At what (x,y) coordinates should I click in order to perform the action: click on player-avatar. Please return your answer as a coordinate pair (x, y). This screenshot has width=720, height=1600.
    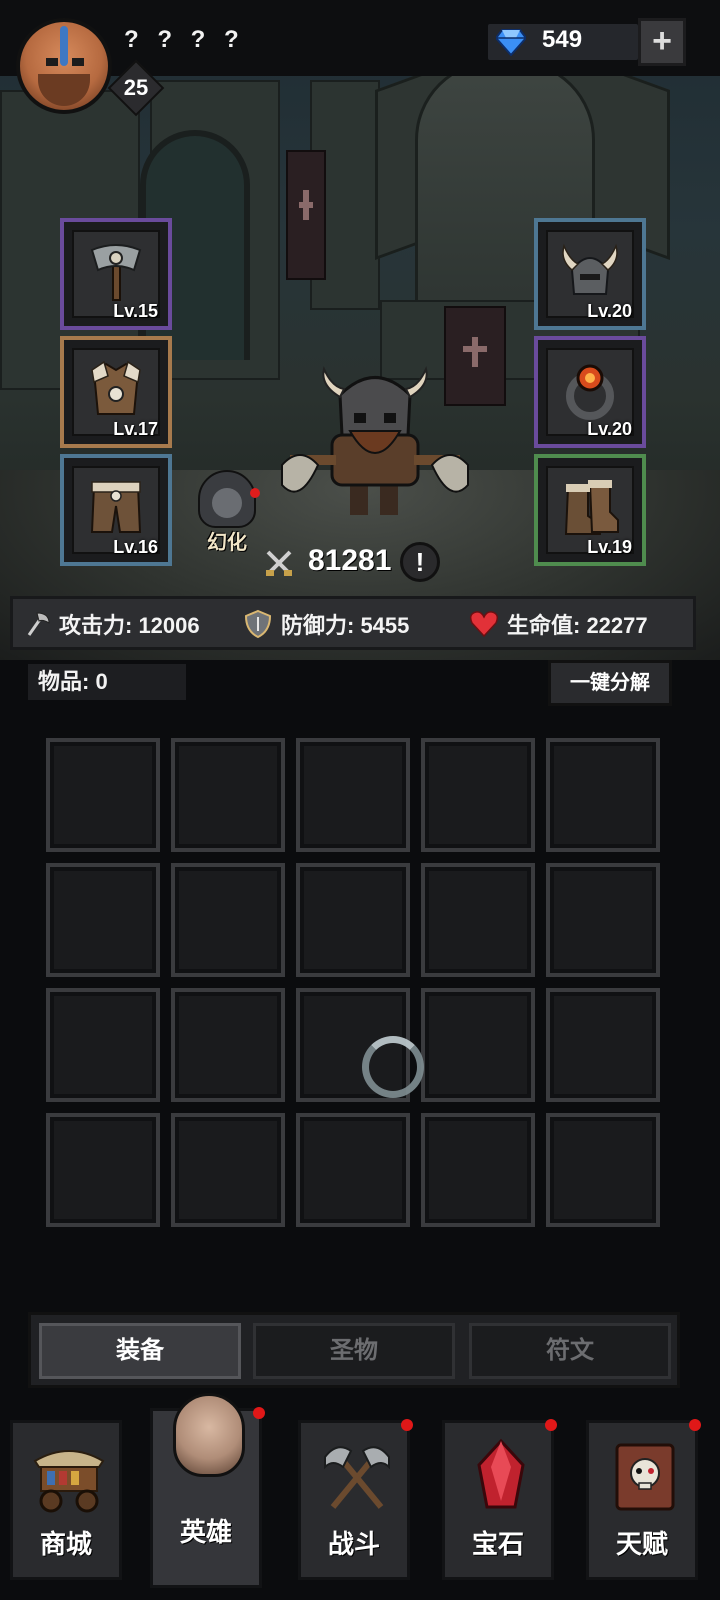
    Looking at the image, I should click on (64, 66).